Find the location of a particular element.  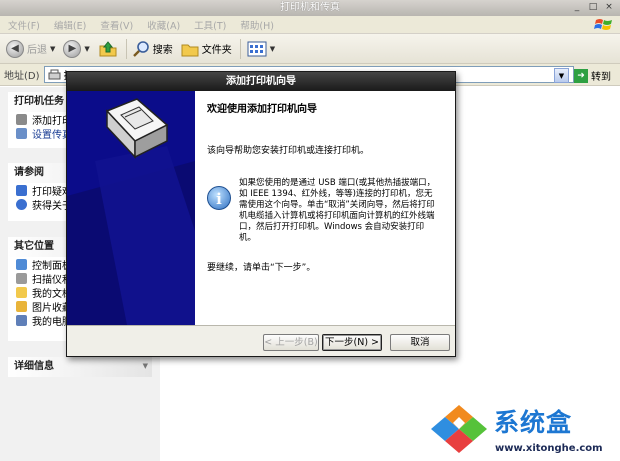

control-panel-icon is located at coordinates (21, 264).